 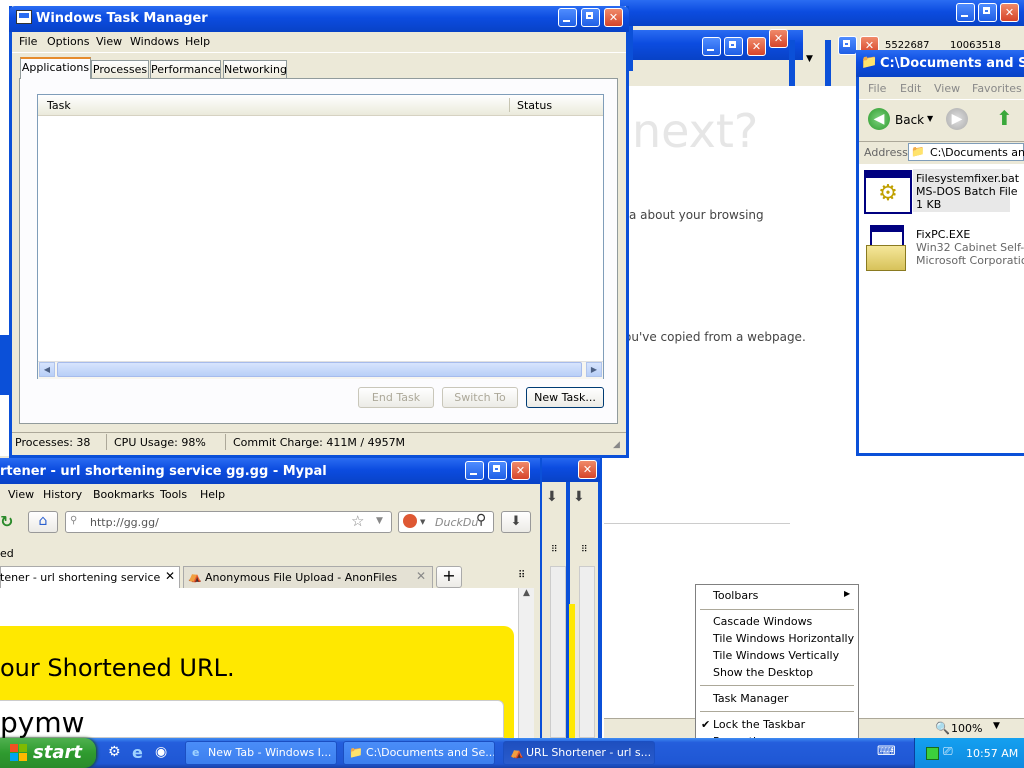 I want to click on scroll-left-button: ◀, so click(x=47, y=369).